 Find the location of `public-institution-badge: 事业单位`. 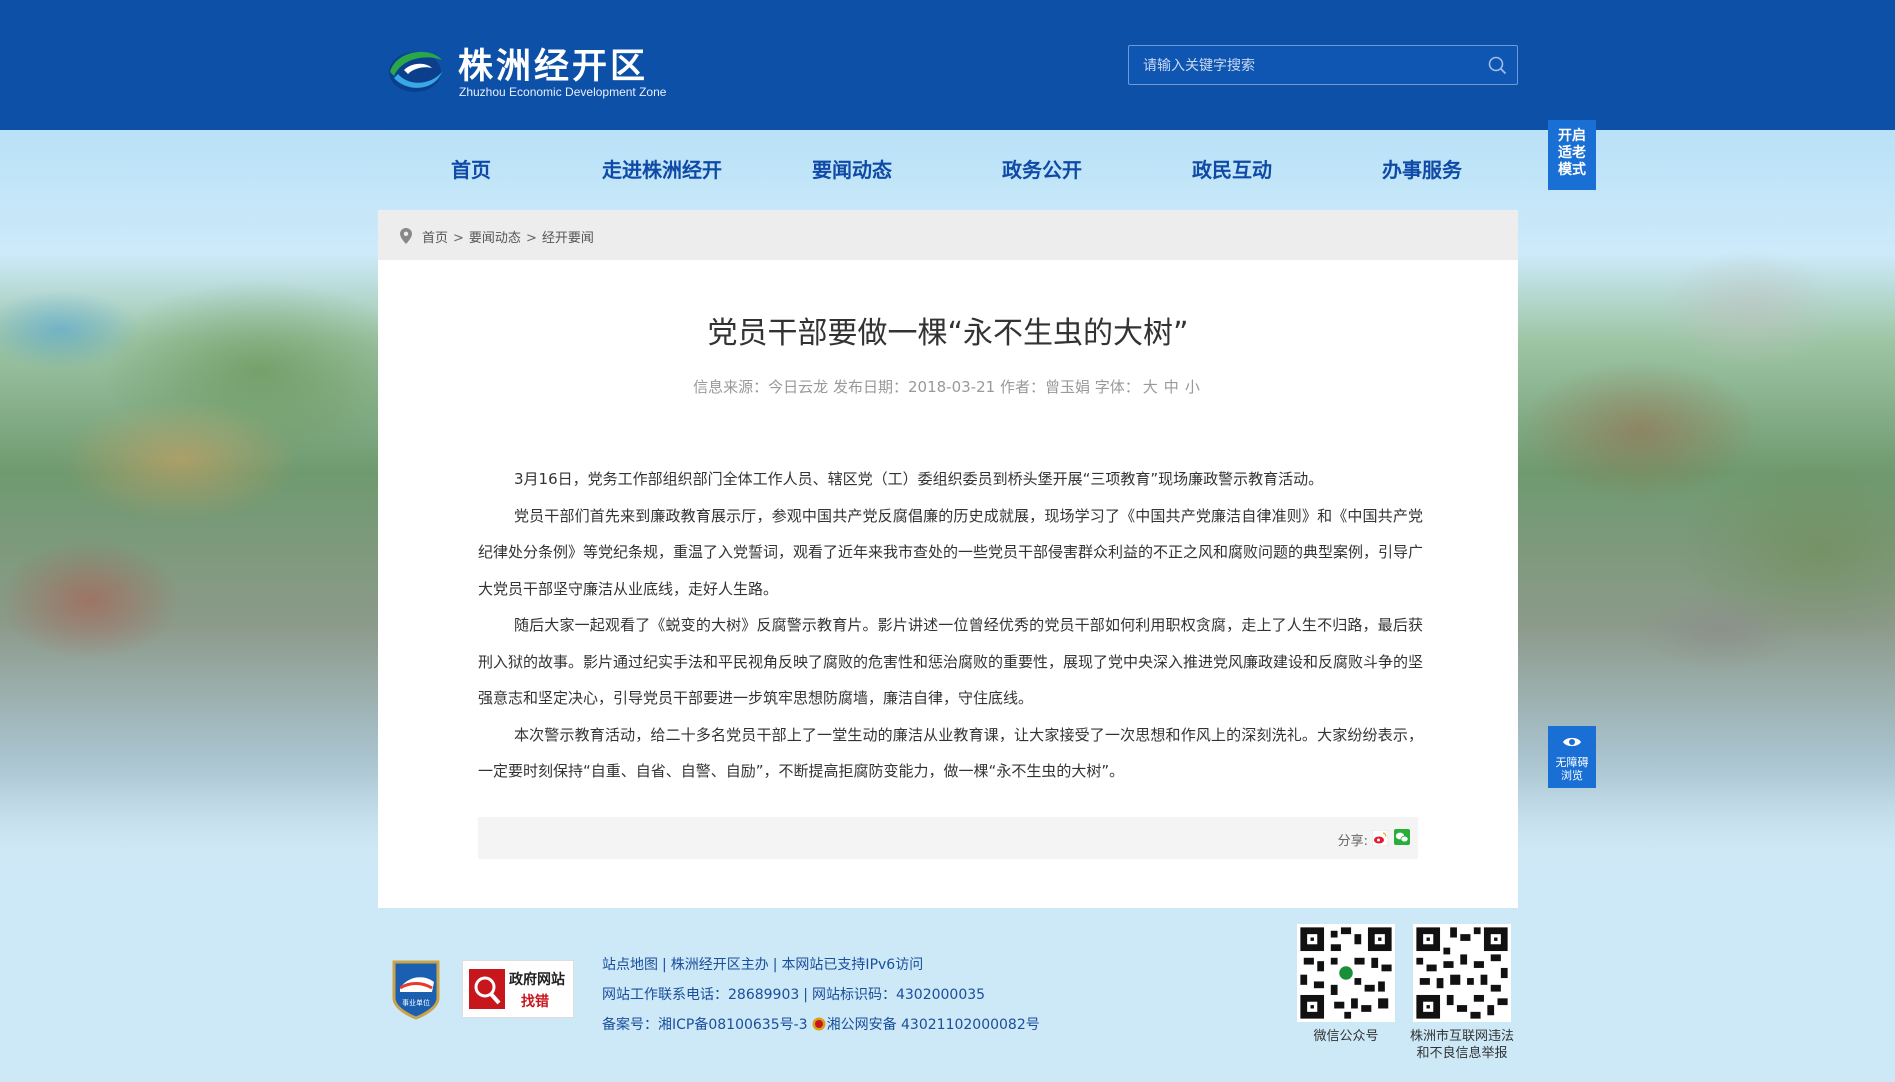

public-institution-badge: 事业单位 is located at coordinates (416, 989).